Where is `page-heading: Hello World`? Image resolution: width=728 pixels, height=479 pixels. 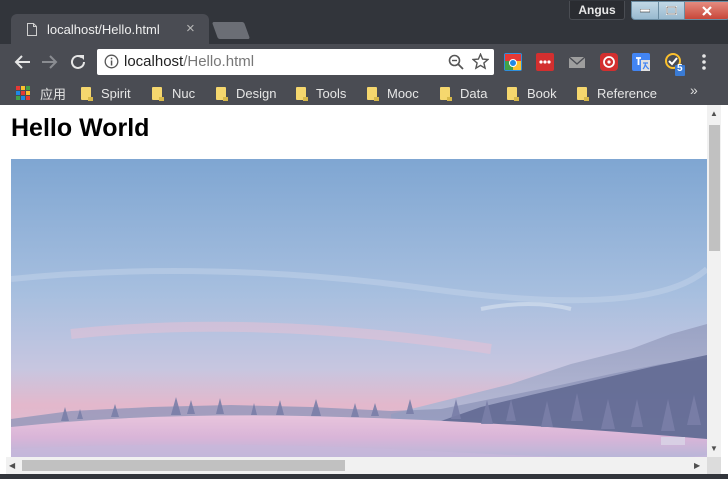
page-heading: Hello World is located at coordinates (80, 128).